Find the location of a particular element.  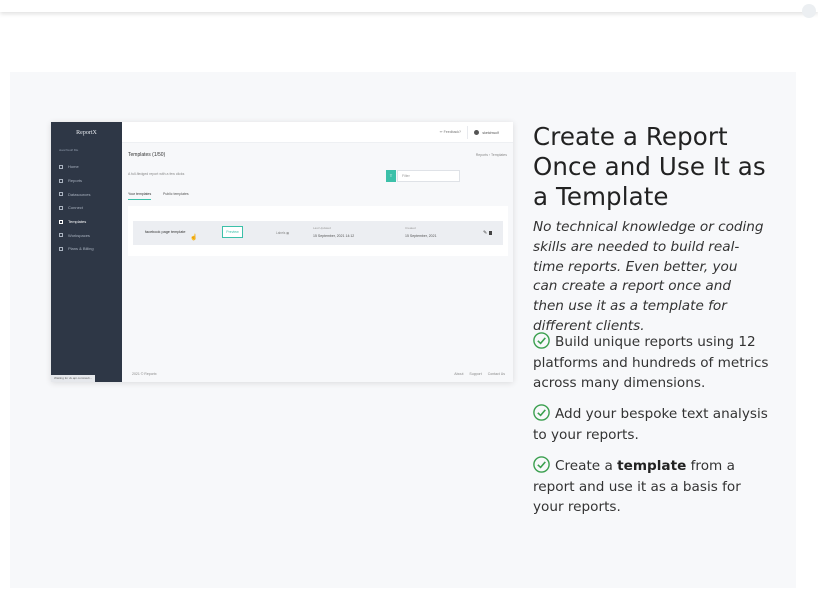

app-logo: ReportX is located at coordinates (86, 133).